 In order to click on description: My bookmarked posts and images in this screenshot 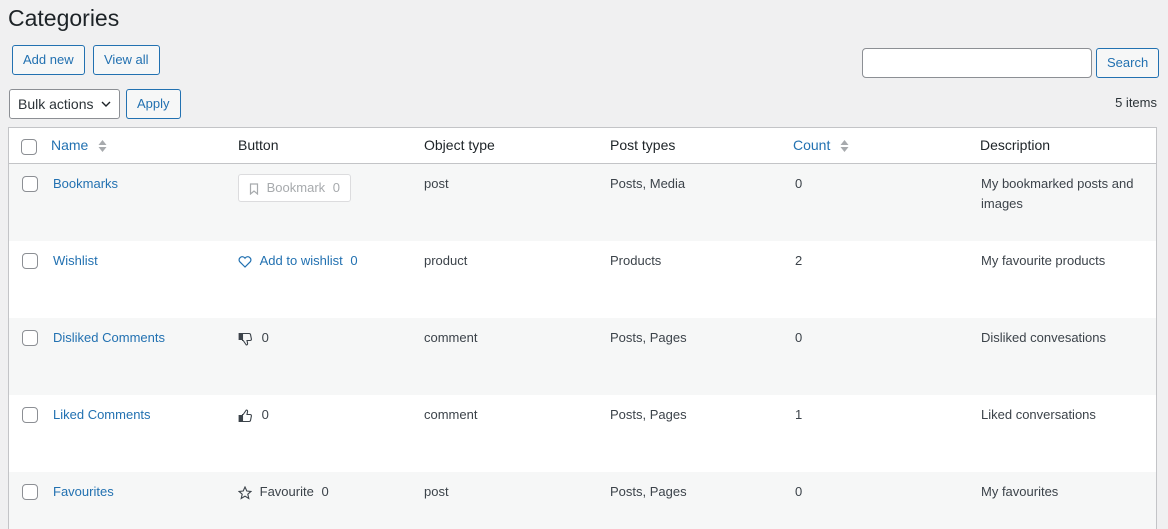, I will do `click(1057, 193)`.